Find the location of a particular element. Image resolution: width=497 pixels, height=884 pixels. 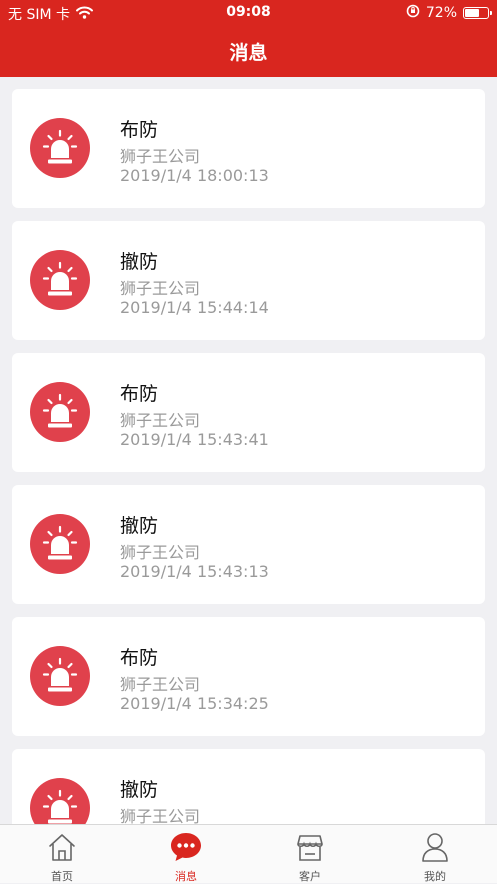

user-icon is located at coordinates (435, 849).